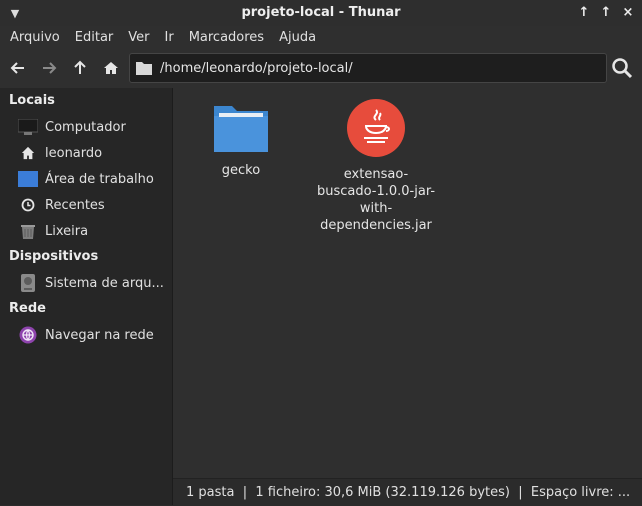 The width and height of the screenshot is (642, 506). I want to click on sidebar-item-label: Recentes, so click(75, 205).